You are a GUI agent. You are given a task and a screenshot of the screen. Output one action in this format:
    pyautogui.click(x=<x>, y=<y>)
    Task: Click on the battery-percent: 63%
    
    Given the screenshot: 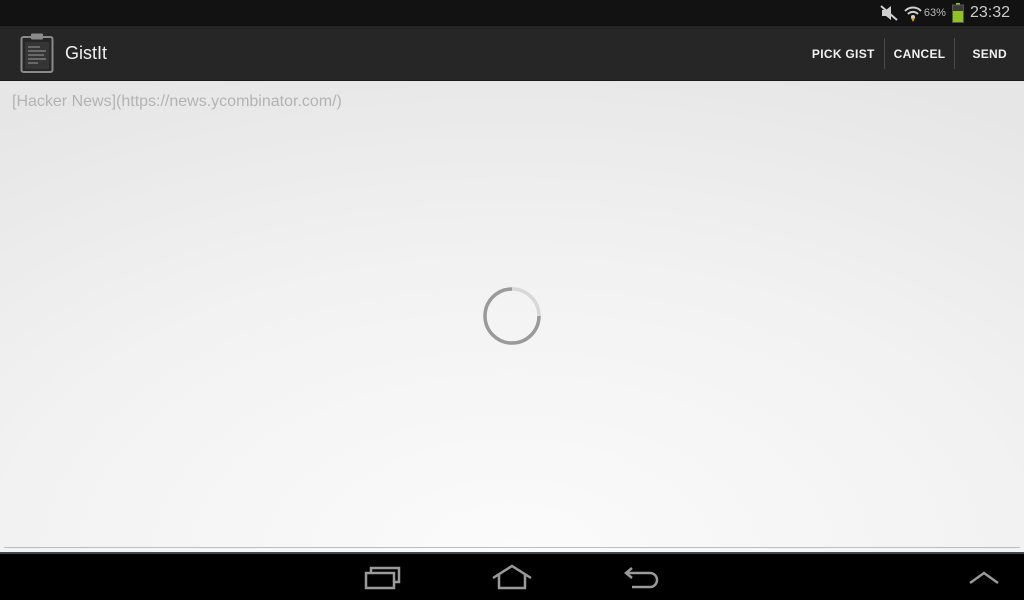 What is the action you would take?
    pyautogui.click(x=934, y=13)
    